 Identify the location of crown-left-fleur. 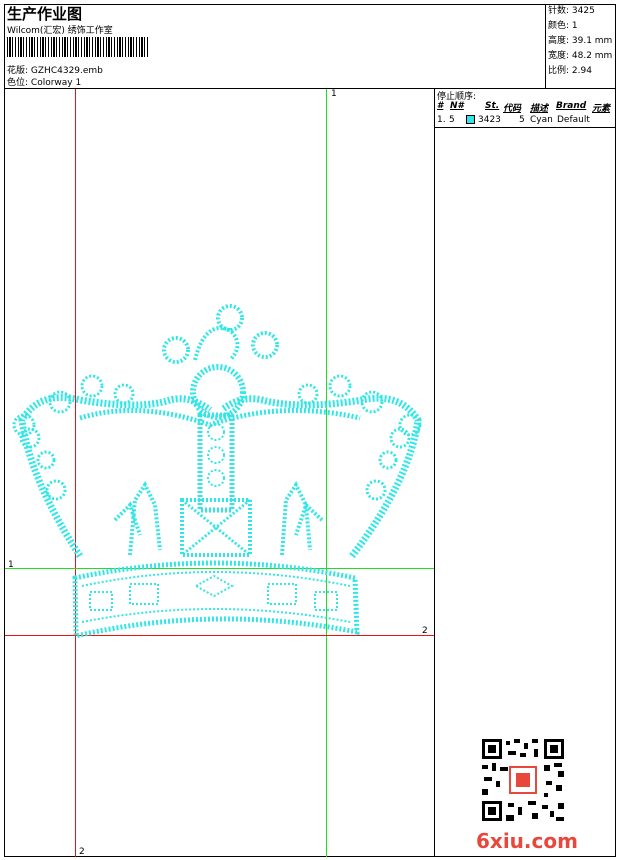
(137, 518).